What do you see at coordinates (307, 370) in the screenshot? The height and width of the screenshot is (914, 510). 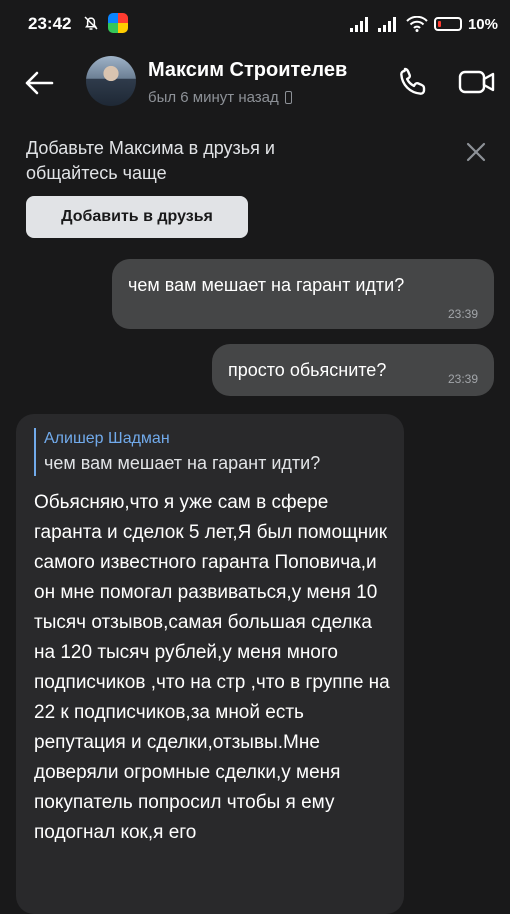 I see `message-text: просто обьясните?` at bounding box center [307, 370].